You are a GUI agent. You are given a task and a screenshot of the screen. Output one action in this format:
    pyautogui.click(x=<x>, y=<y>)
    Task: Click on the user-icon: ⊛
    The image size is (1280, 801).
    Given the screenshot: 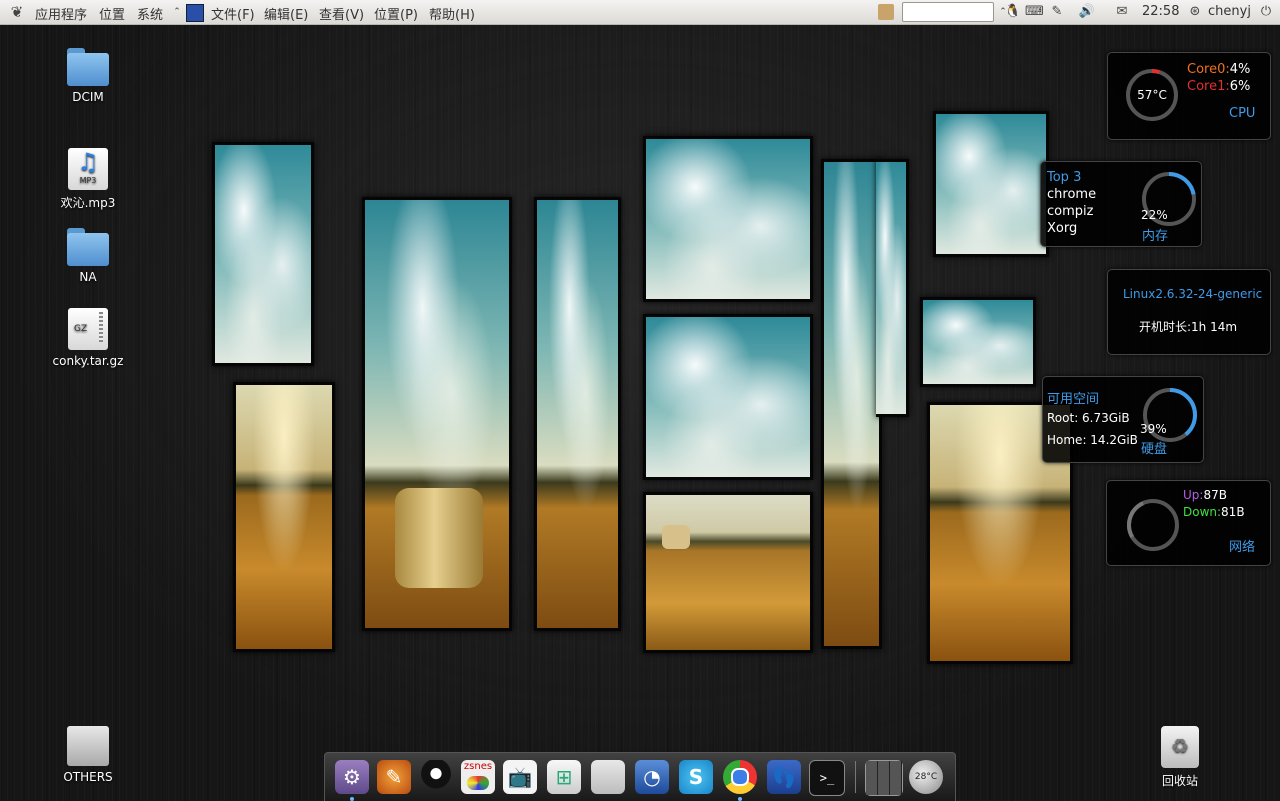 What is the action you would take?
    pyautogui.click(x=1195, y=12)
    